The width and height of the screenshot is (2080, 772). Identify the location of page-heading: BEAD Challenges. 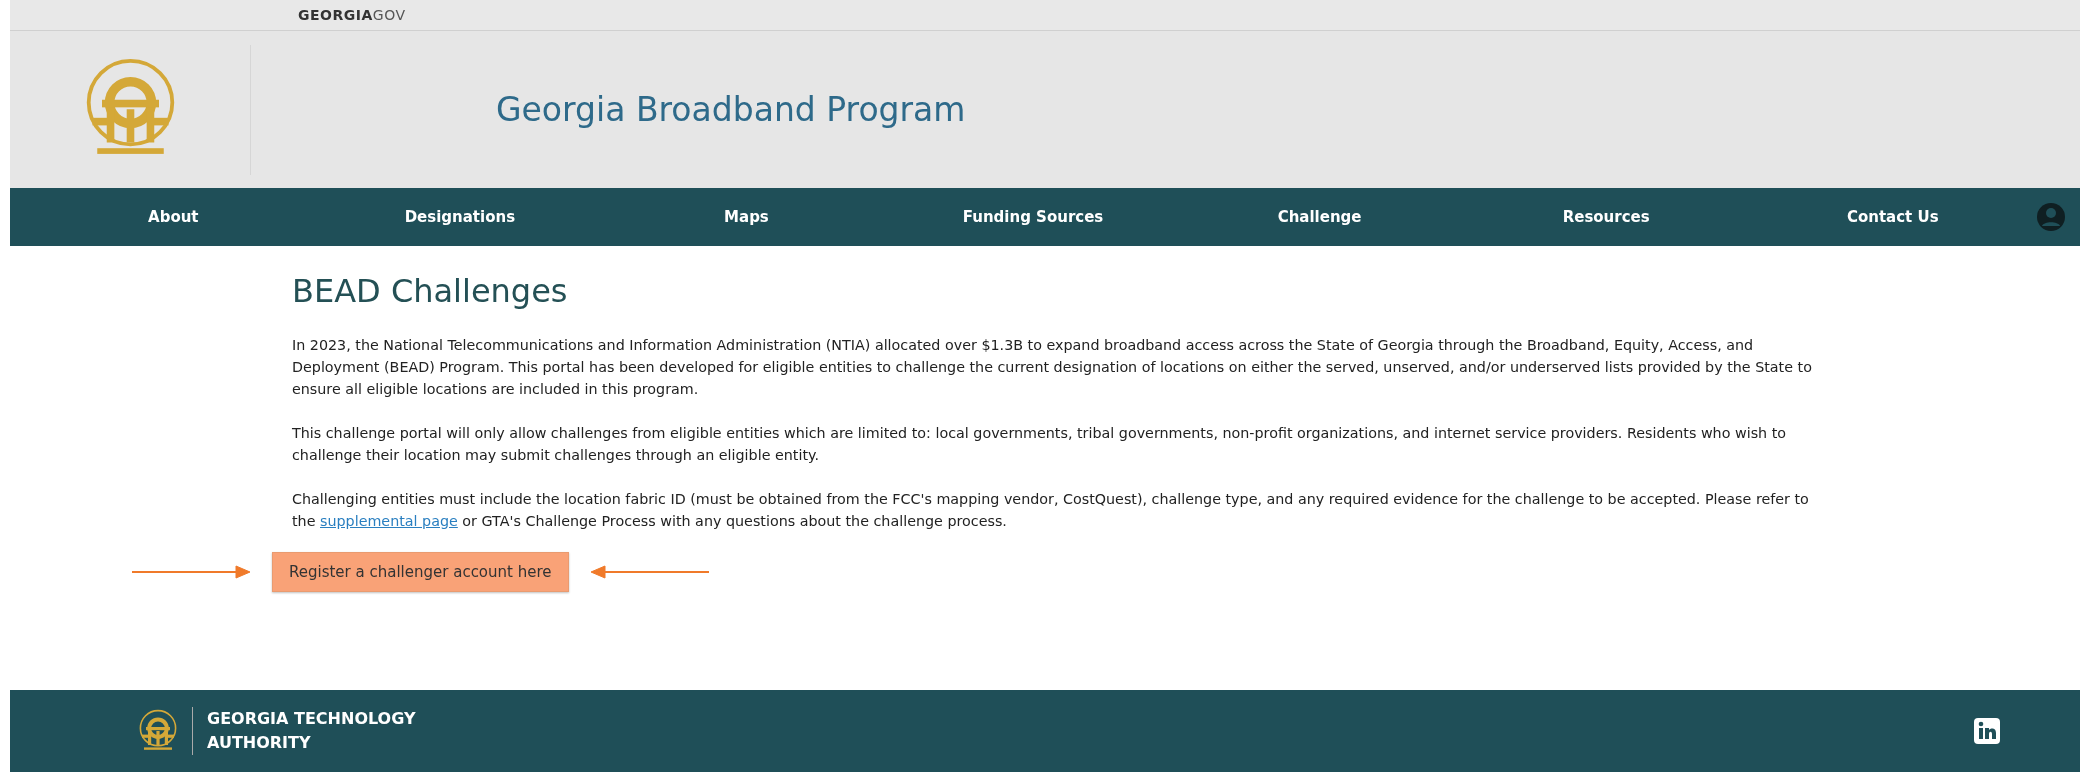
(430, 291).